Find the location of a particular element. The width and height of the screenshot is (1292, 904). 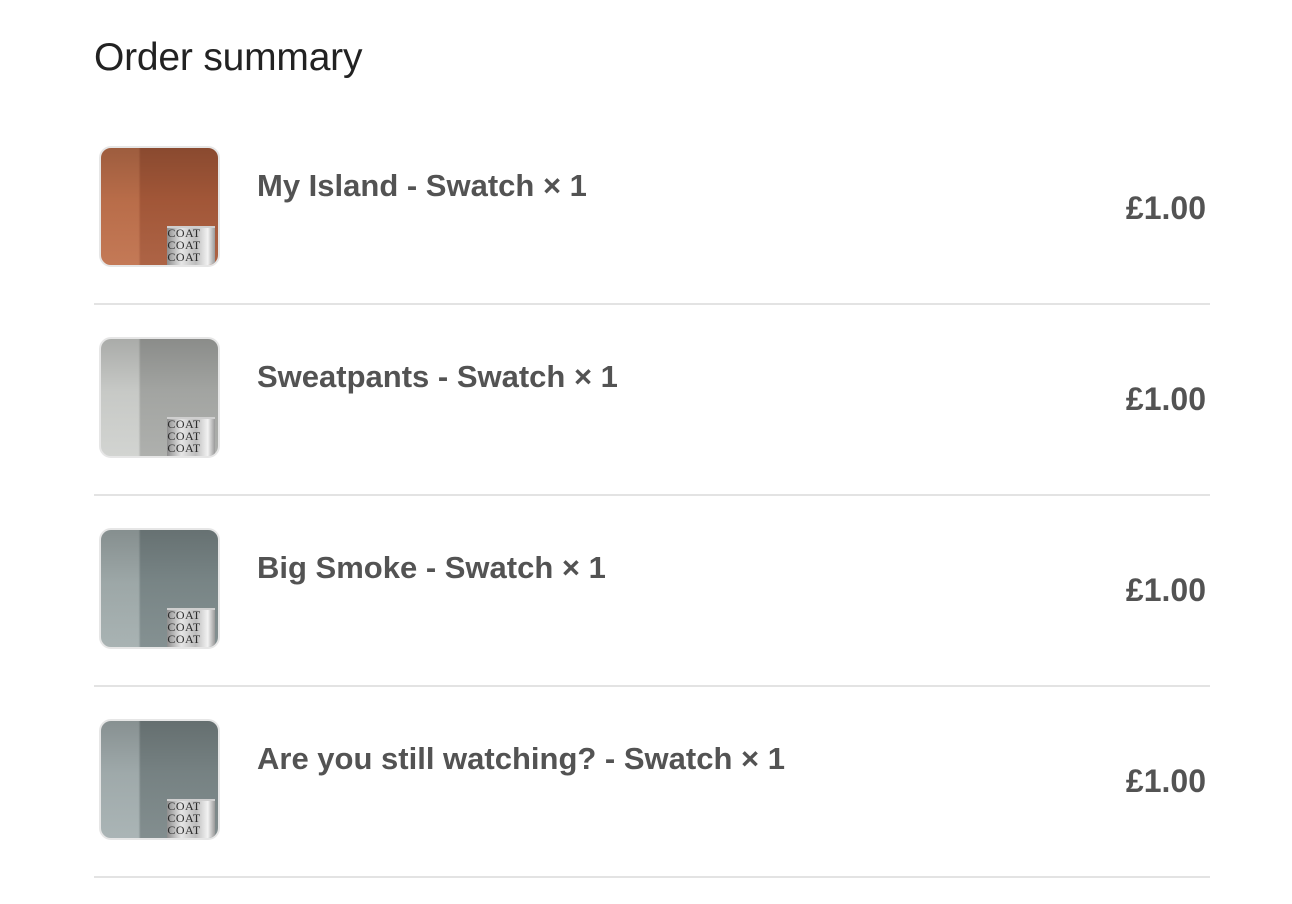

item-name: My Island - Swatch × 1 is located at coordinates (422, 185).